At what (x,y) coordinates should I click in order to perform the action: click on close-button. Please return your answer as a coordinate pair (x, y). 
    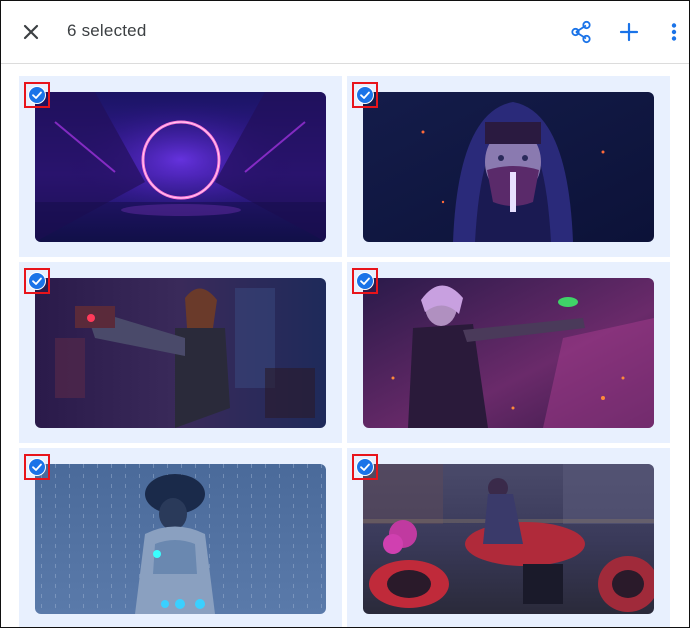
    Looking at the image, I should click on (31, 32).